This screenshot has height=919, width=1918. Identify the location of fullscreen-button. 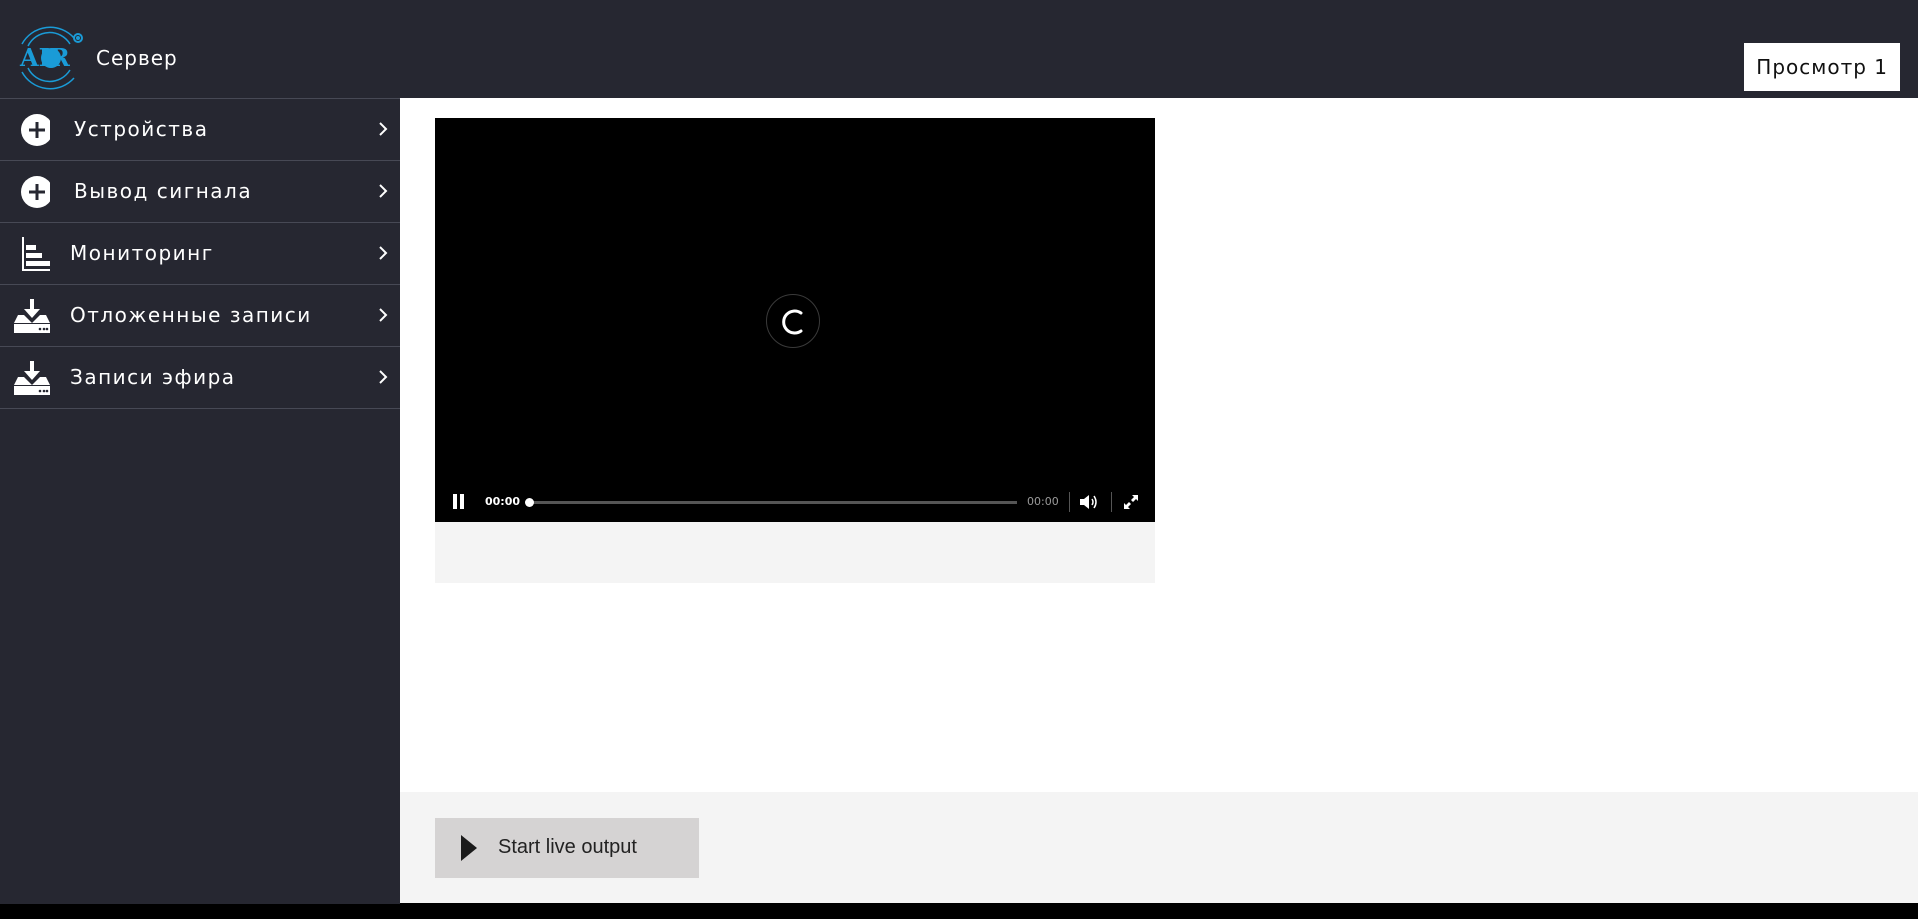
(1131, 502).